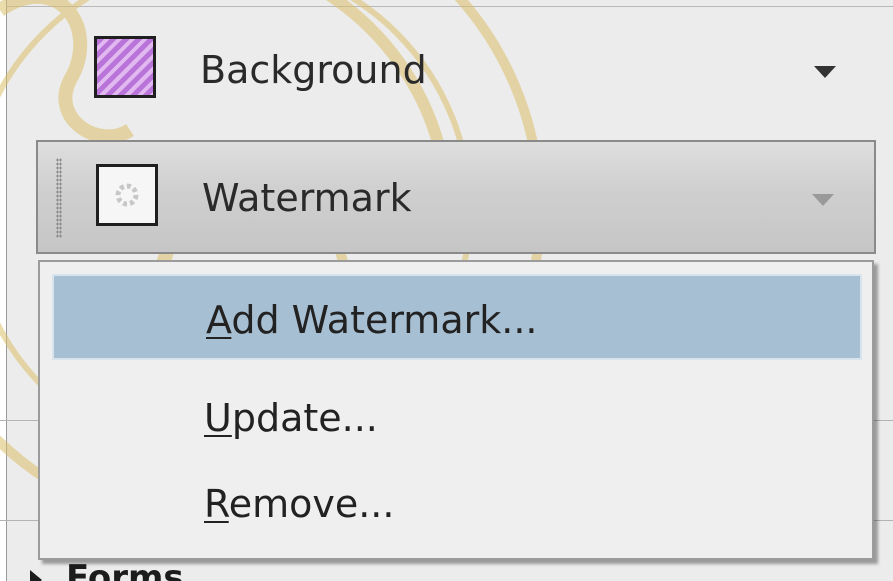 This screenshot has width=893, height=581. What do you see at coordinates (825, 72) in the screenshot?
I see `background-dropdown-arrow-icon` at bounding box center [825, 72].